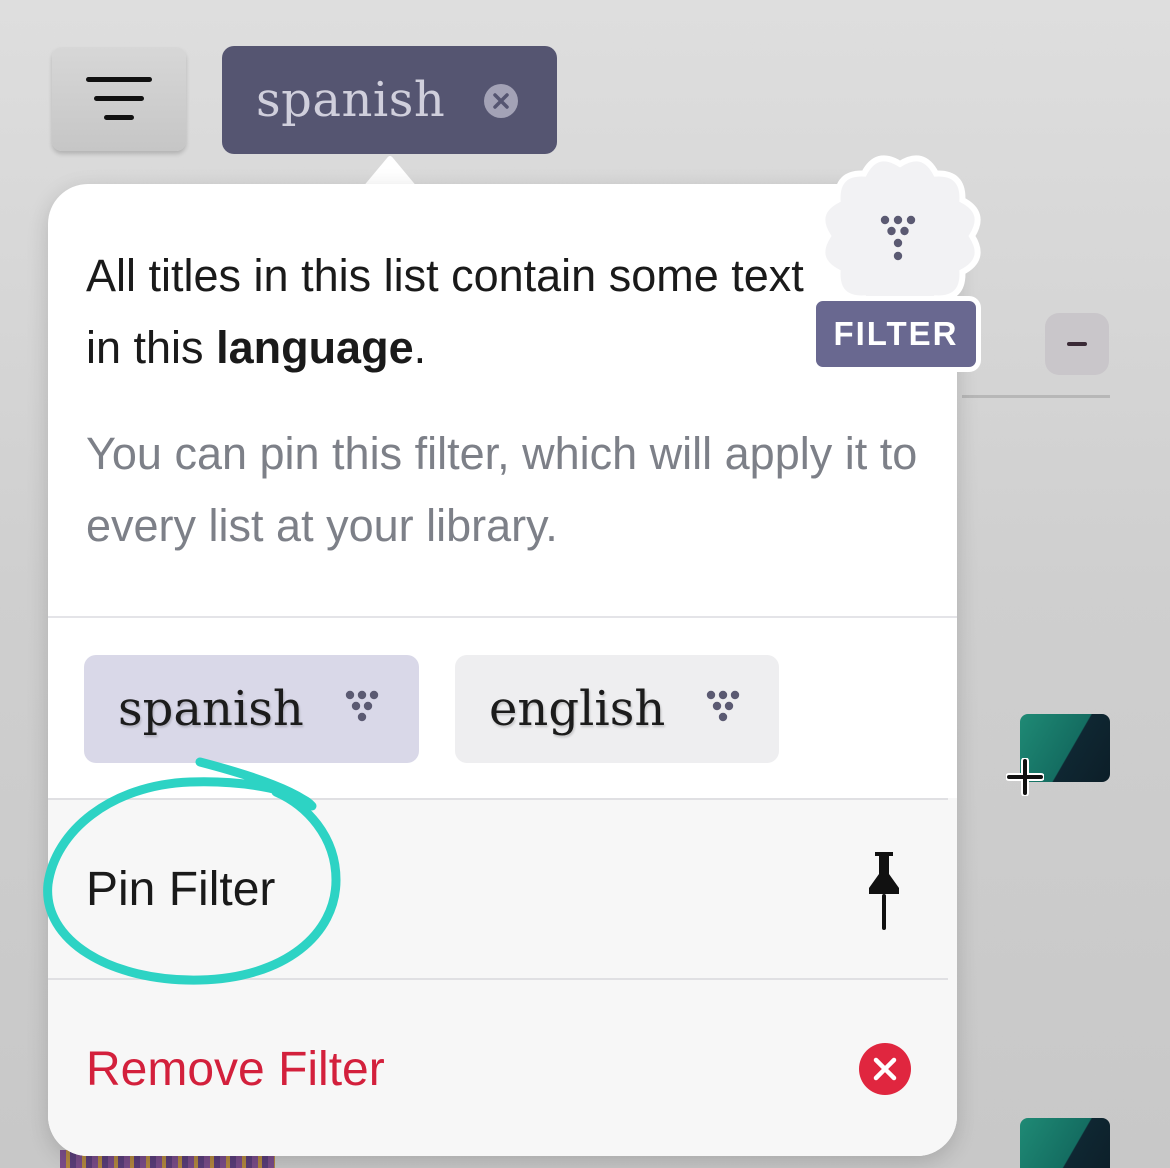 The width and height of the screenshot is (1170, 1168). Describe the element at coordinates (235, 1069) in the screenshot. I see `remove-filter-label: Remove Filter` at that location.